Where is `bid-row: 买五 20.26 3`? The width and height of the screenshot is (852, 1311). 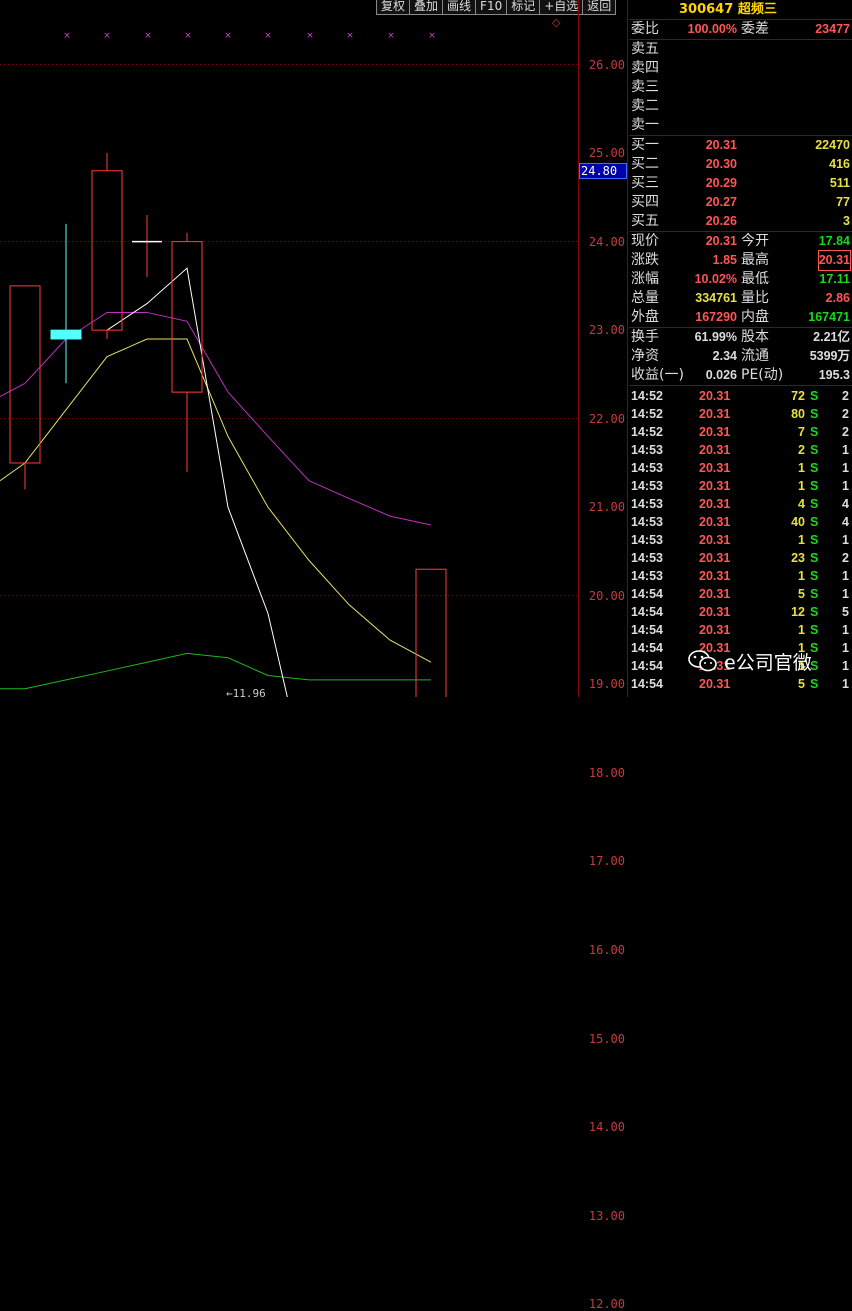
bid-row: 买五 20.26 3 is located at coordinates (740, 221).